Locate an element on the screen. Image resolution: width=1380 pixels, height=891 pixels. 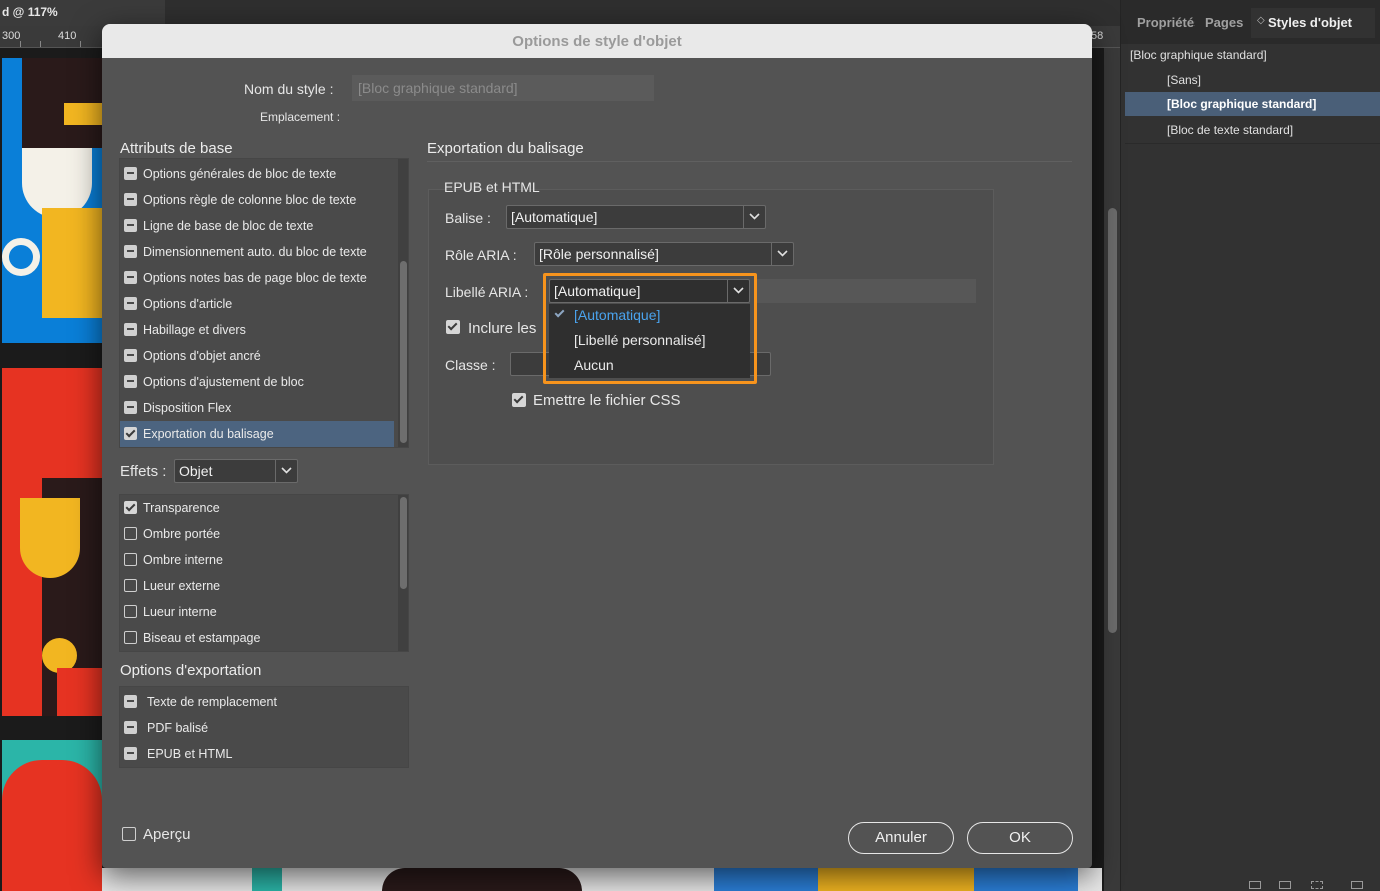
style-item-text-frame: [Bloc de texte standard] is located at coordinates (1252, 130).